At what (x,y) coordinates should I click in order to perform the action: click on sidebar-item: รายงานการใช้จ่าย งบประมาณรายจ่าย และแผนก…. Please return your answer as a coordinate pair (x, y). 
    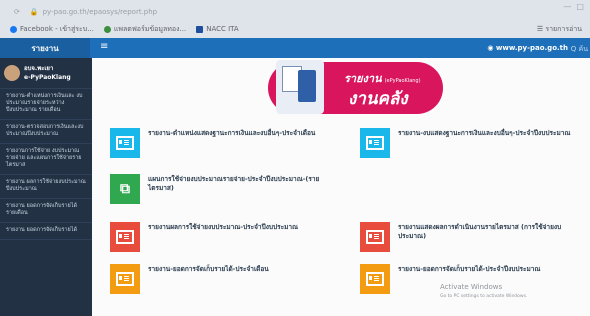
    Looking at the image, I should click on (46, 159).